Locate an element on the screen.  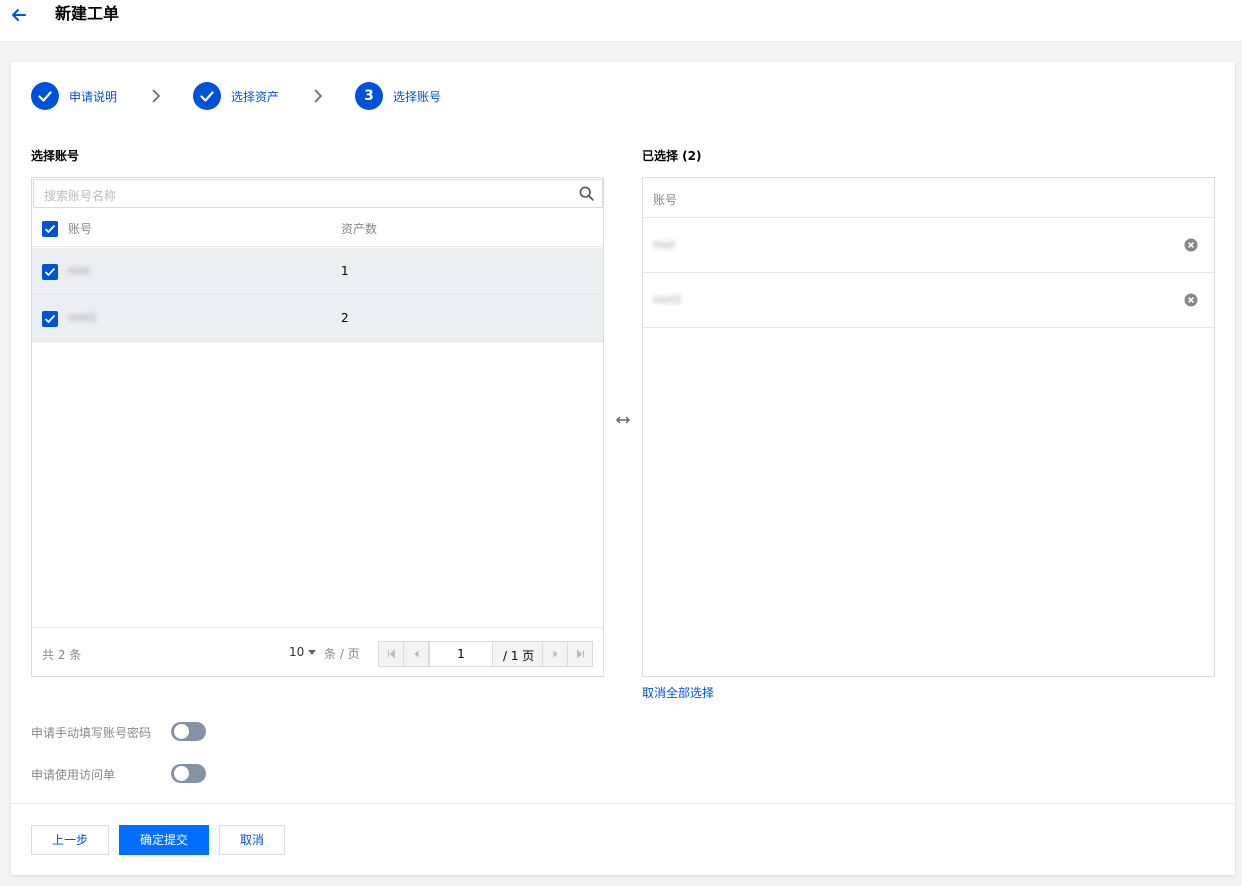
search-placeholder: 搜索账号名称 is located at coordinates (80, 196).